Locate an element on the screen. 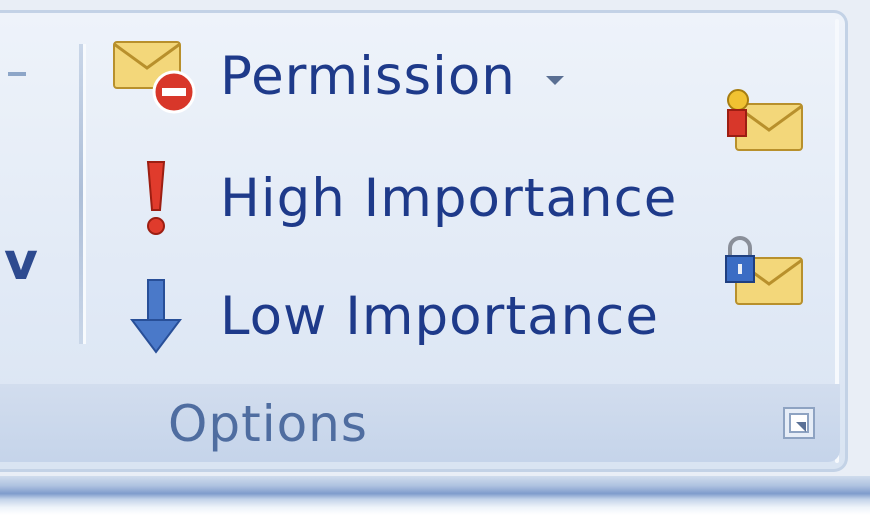 This screenshot has width=870, height=515. permission-label: Permission is located at coordinates (368, 76).